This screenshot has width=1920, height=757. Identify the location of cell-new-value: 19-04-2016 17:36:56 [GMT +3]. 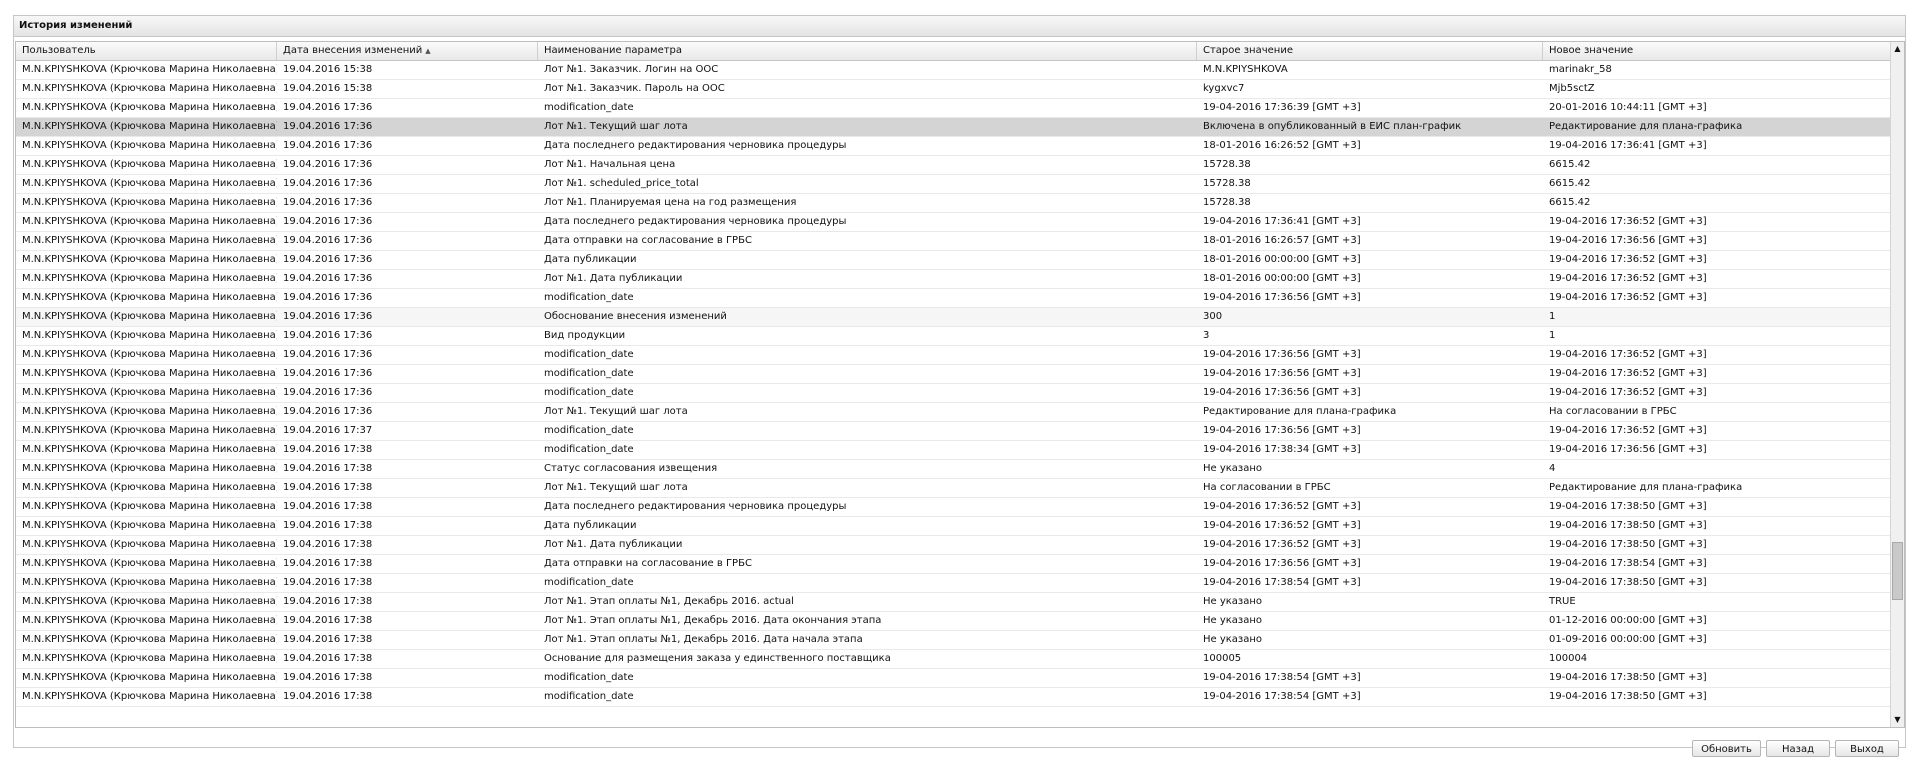
(1628, 240).